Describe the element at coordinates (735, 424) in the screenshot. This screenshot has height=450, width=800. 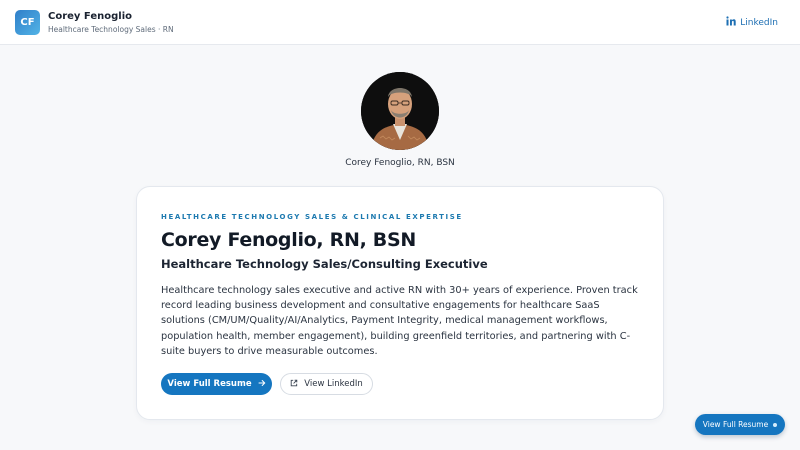
I see `floating-resume-label: View Full Resume` at that location.